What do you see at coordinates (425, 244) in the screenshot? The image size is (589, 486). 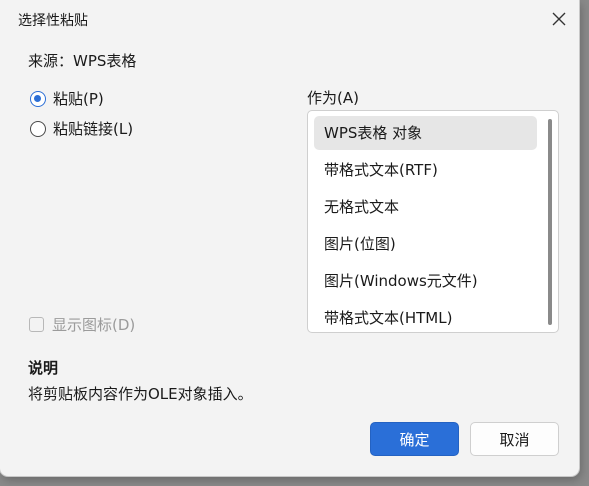 I see `list-item-bitmap: 图片(位图)` at bounding box center [425, 244].